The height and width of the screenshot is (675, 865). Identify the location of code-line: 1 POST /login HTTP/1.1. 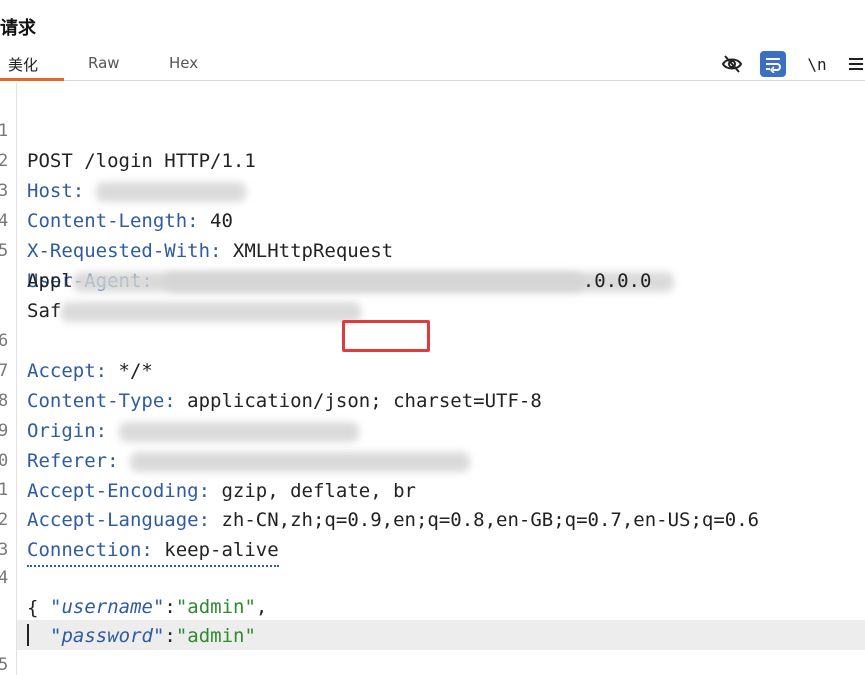
(432, 129).